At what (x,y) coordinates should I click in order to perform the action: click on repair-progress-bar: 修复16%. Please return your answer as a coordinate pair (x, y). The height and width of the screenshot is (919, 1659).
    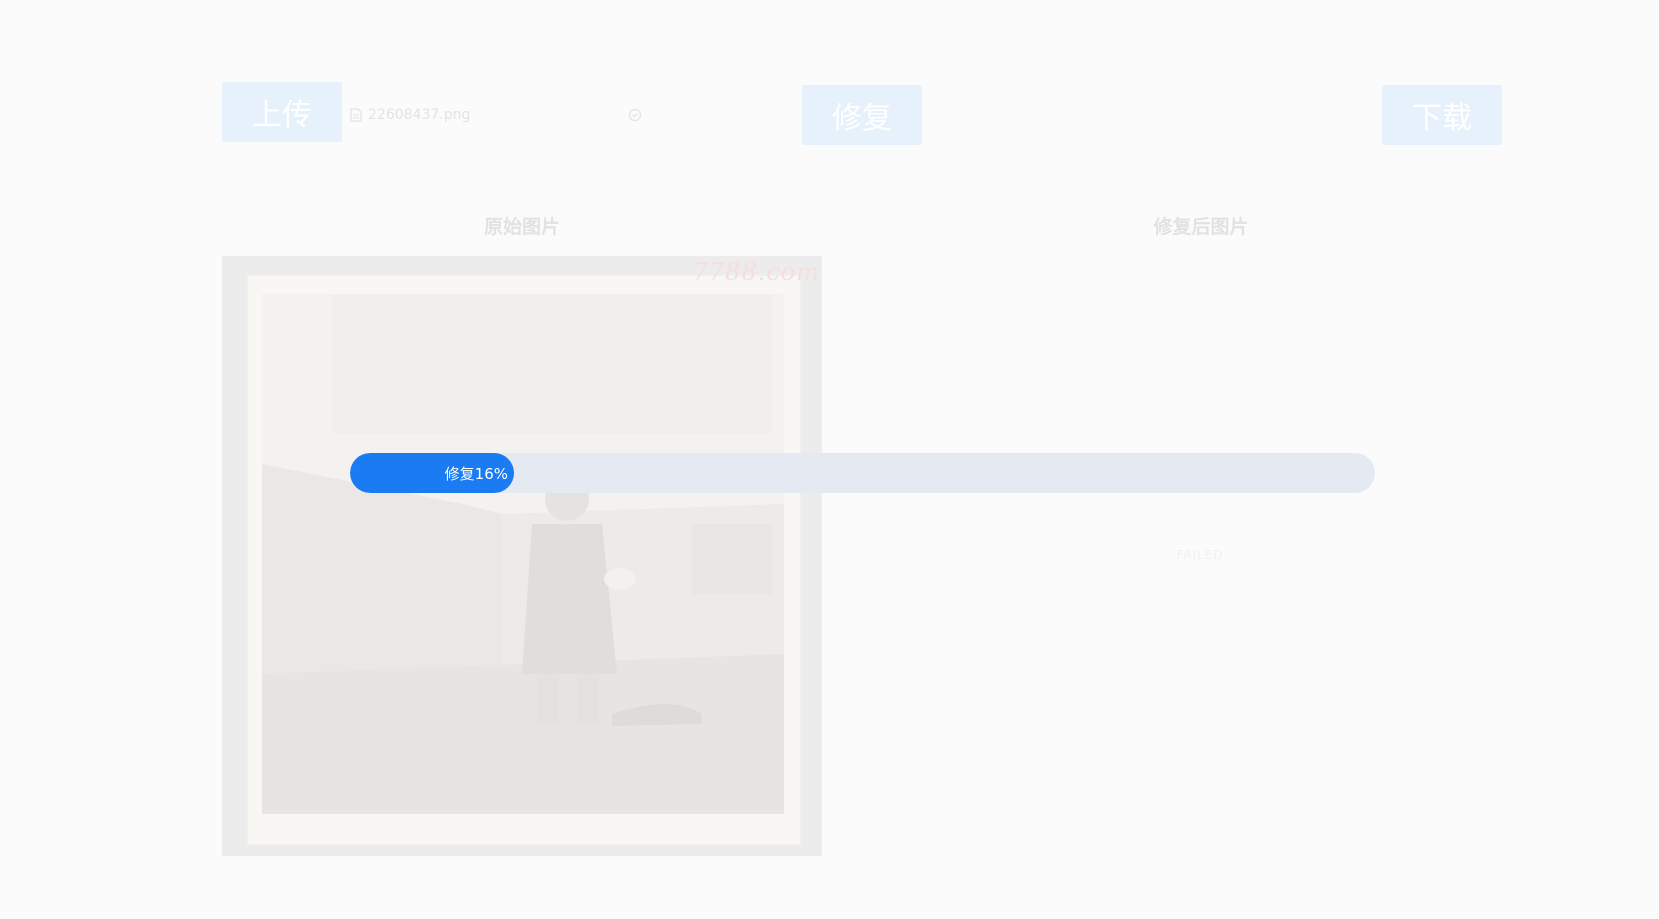
    Looking at the image, I should click on (862, 473).